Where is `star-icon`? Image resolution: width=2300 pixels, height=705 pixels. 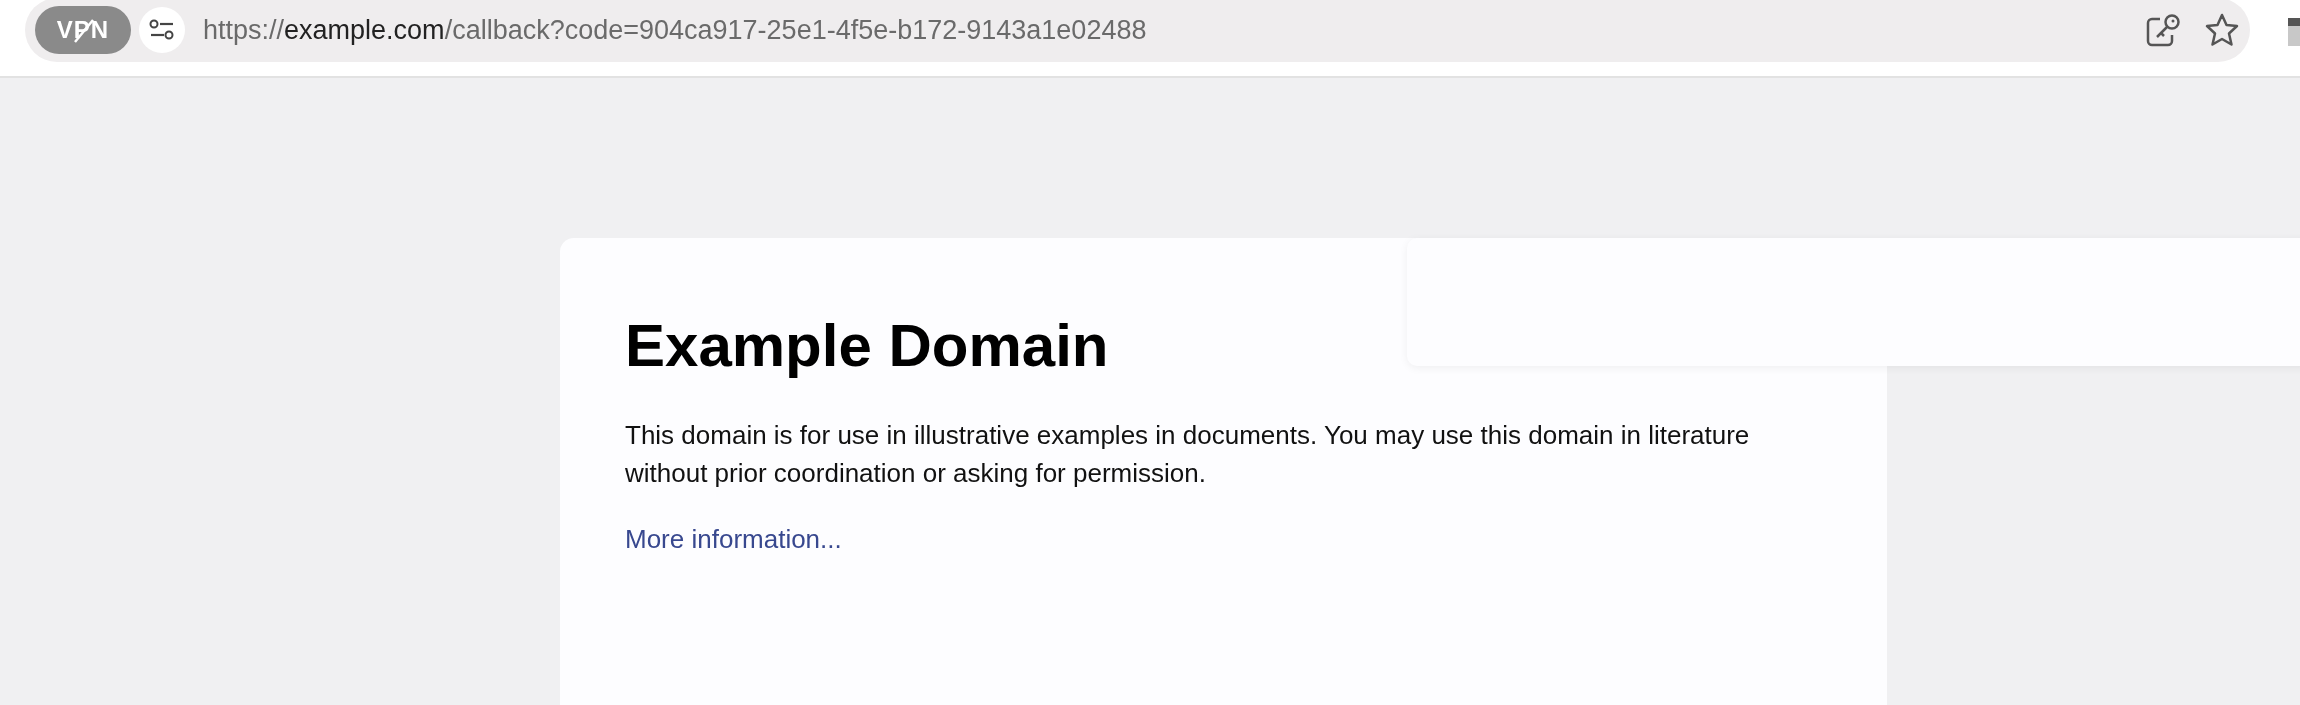 star-icon is located at coordinates (2222, 30).